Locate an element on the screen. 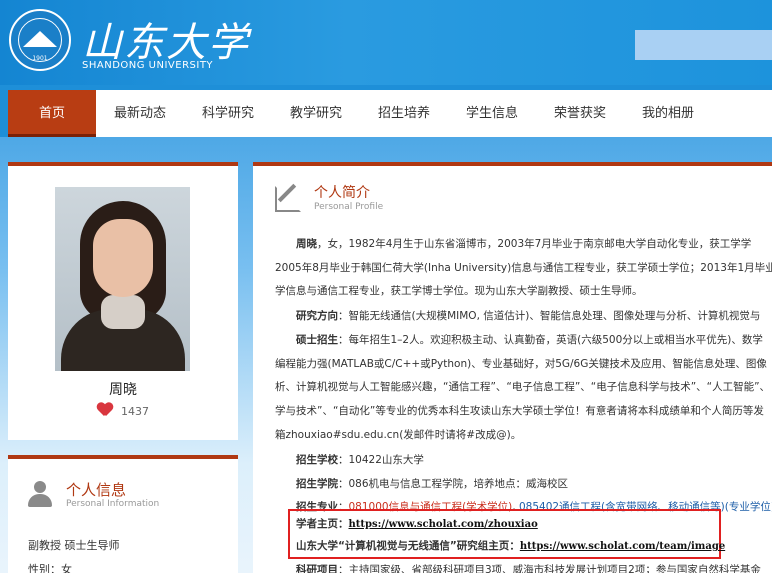  search-input is located at coordinates (703, 45).